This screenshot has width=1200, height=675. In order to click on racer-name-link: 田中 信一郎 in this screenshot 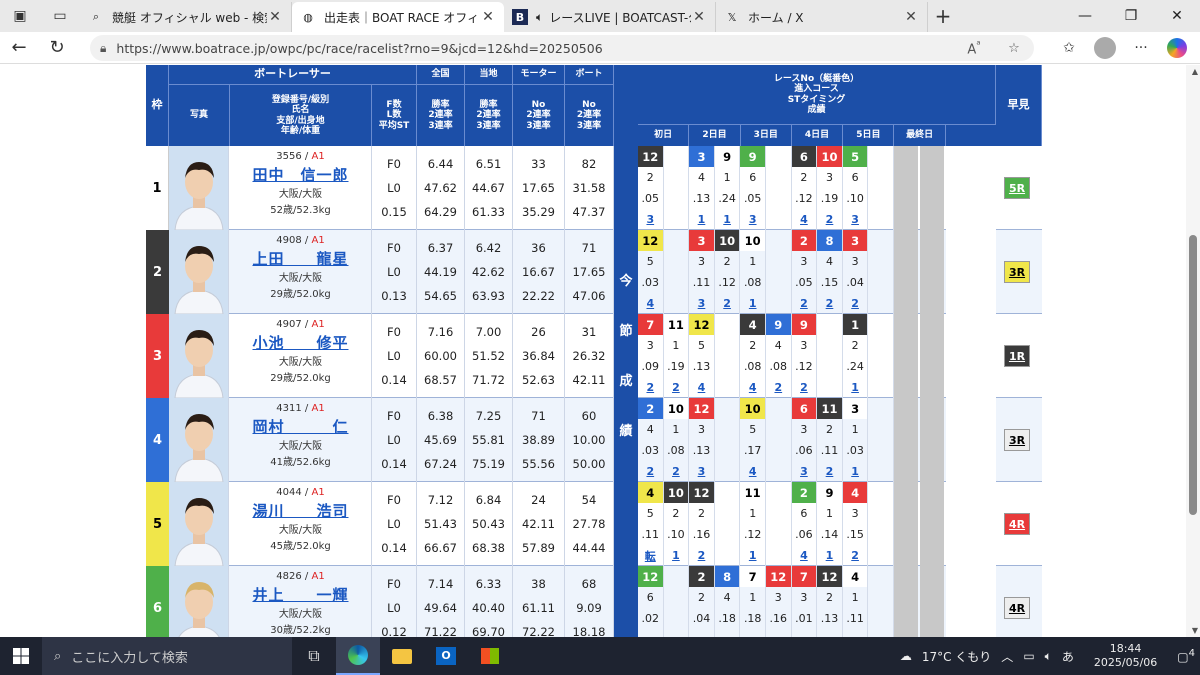, I will do `click(300, 174)`.